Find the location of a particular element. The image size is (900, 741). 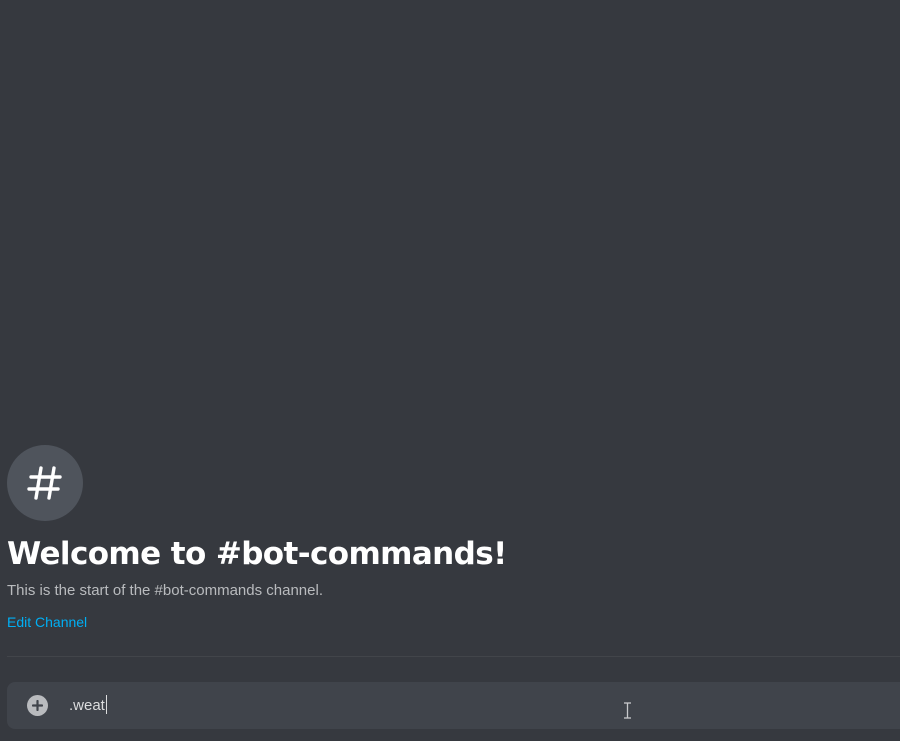

plus-circle-icon is located at coordinates (37, 705).